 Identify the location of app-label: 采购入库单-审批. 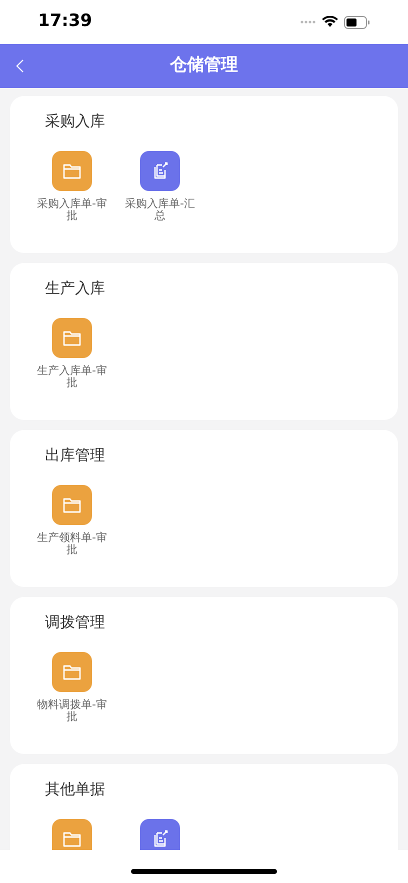
(72, 210).